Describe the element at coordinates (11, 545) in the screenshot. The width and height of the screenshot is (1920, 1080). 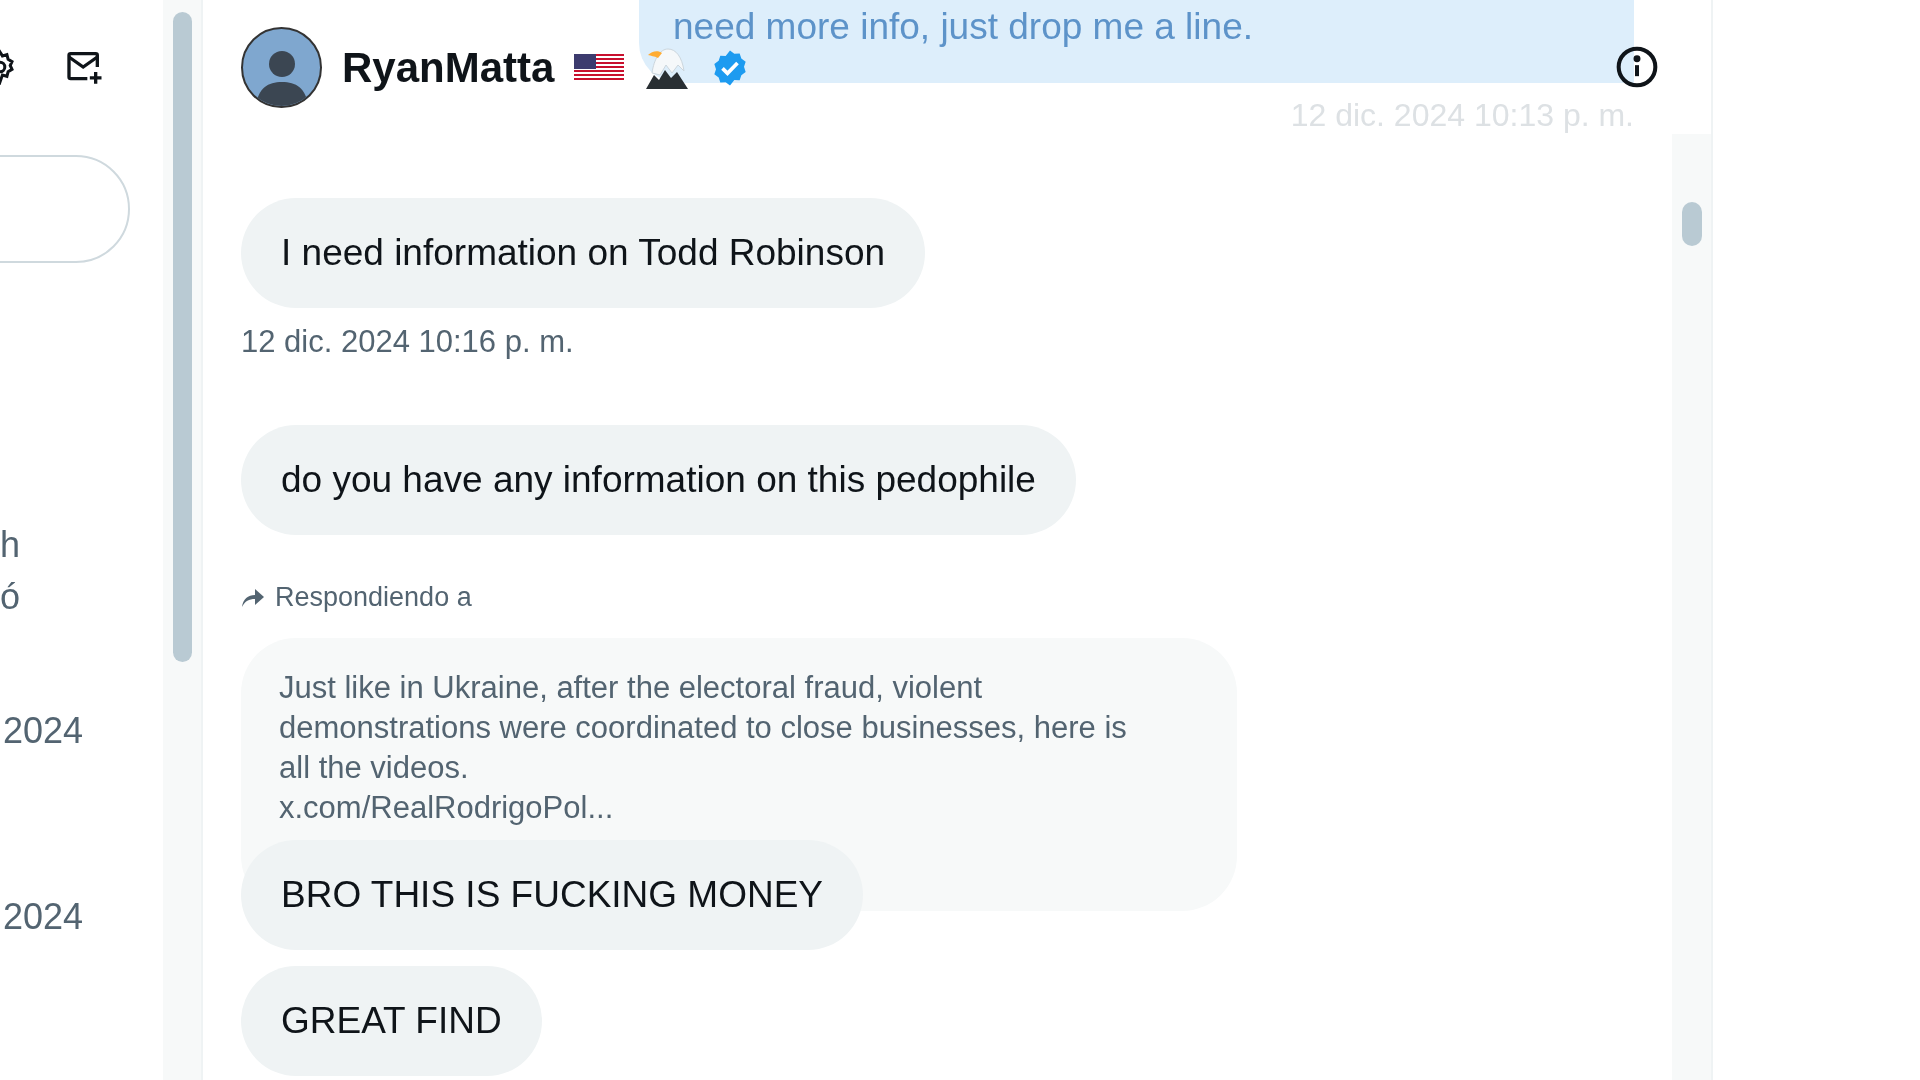
I see `conversation-text: h` at that location.